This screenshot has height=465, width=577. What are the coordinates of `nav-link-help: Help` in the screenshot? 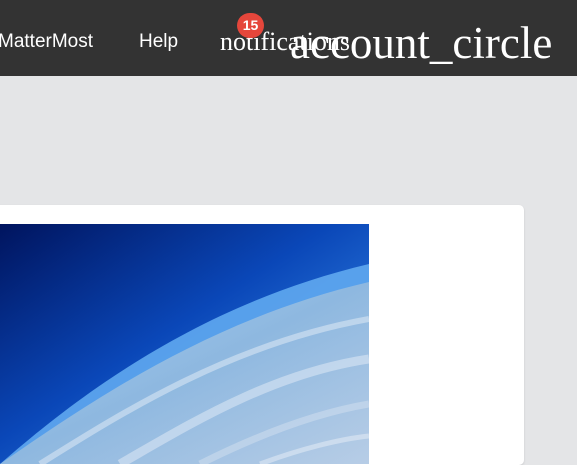 It's located at (158, 42).